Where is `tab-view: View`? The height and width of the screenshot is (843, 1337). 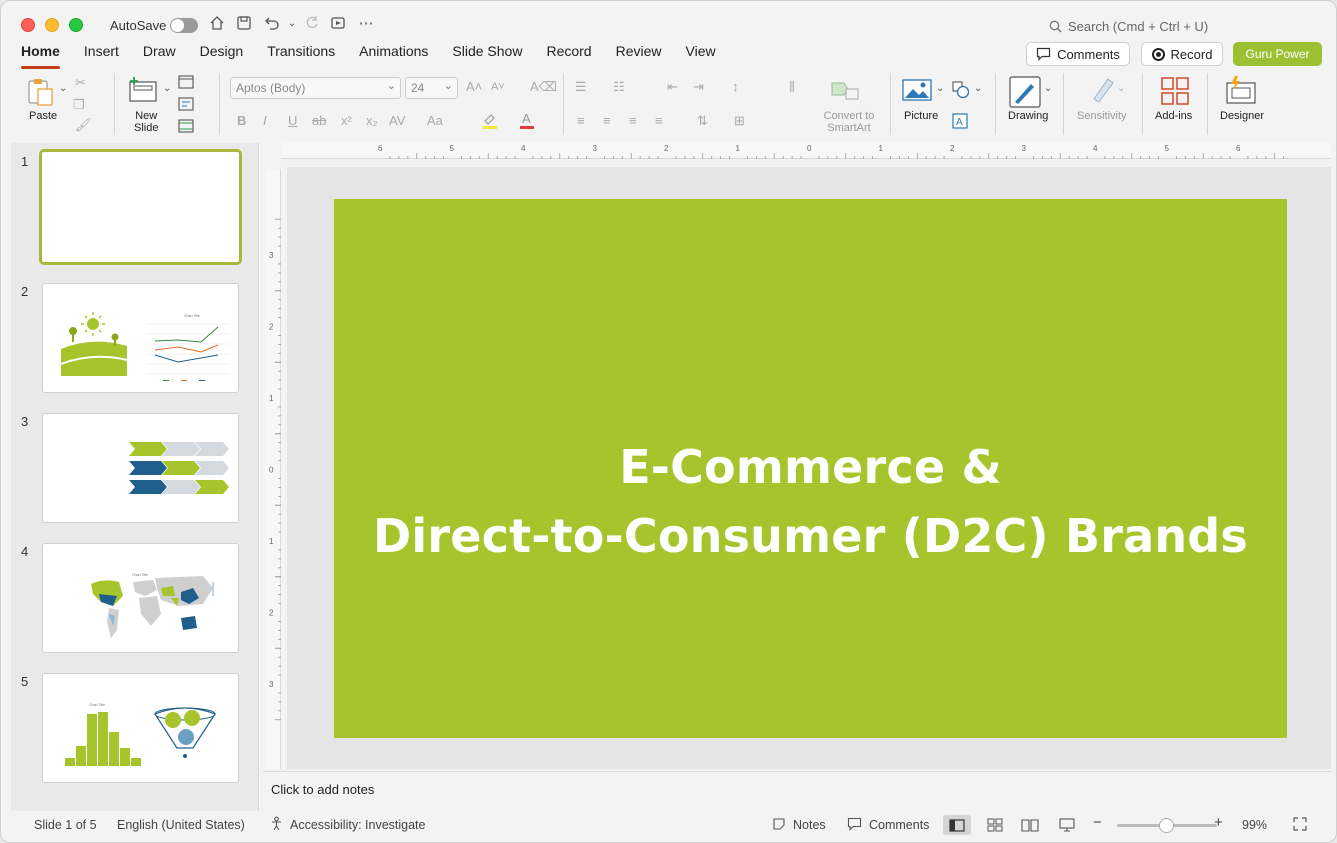 tab-view: View is located at coordinates (707, 54).